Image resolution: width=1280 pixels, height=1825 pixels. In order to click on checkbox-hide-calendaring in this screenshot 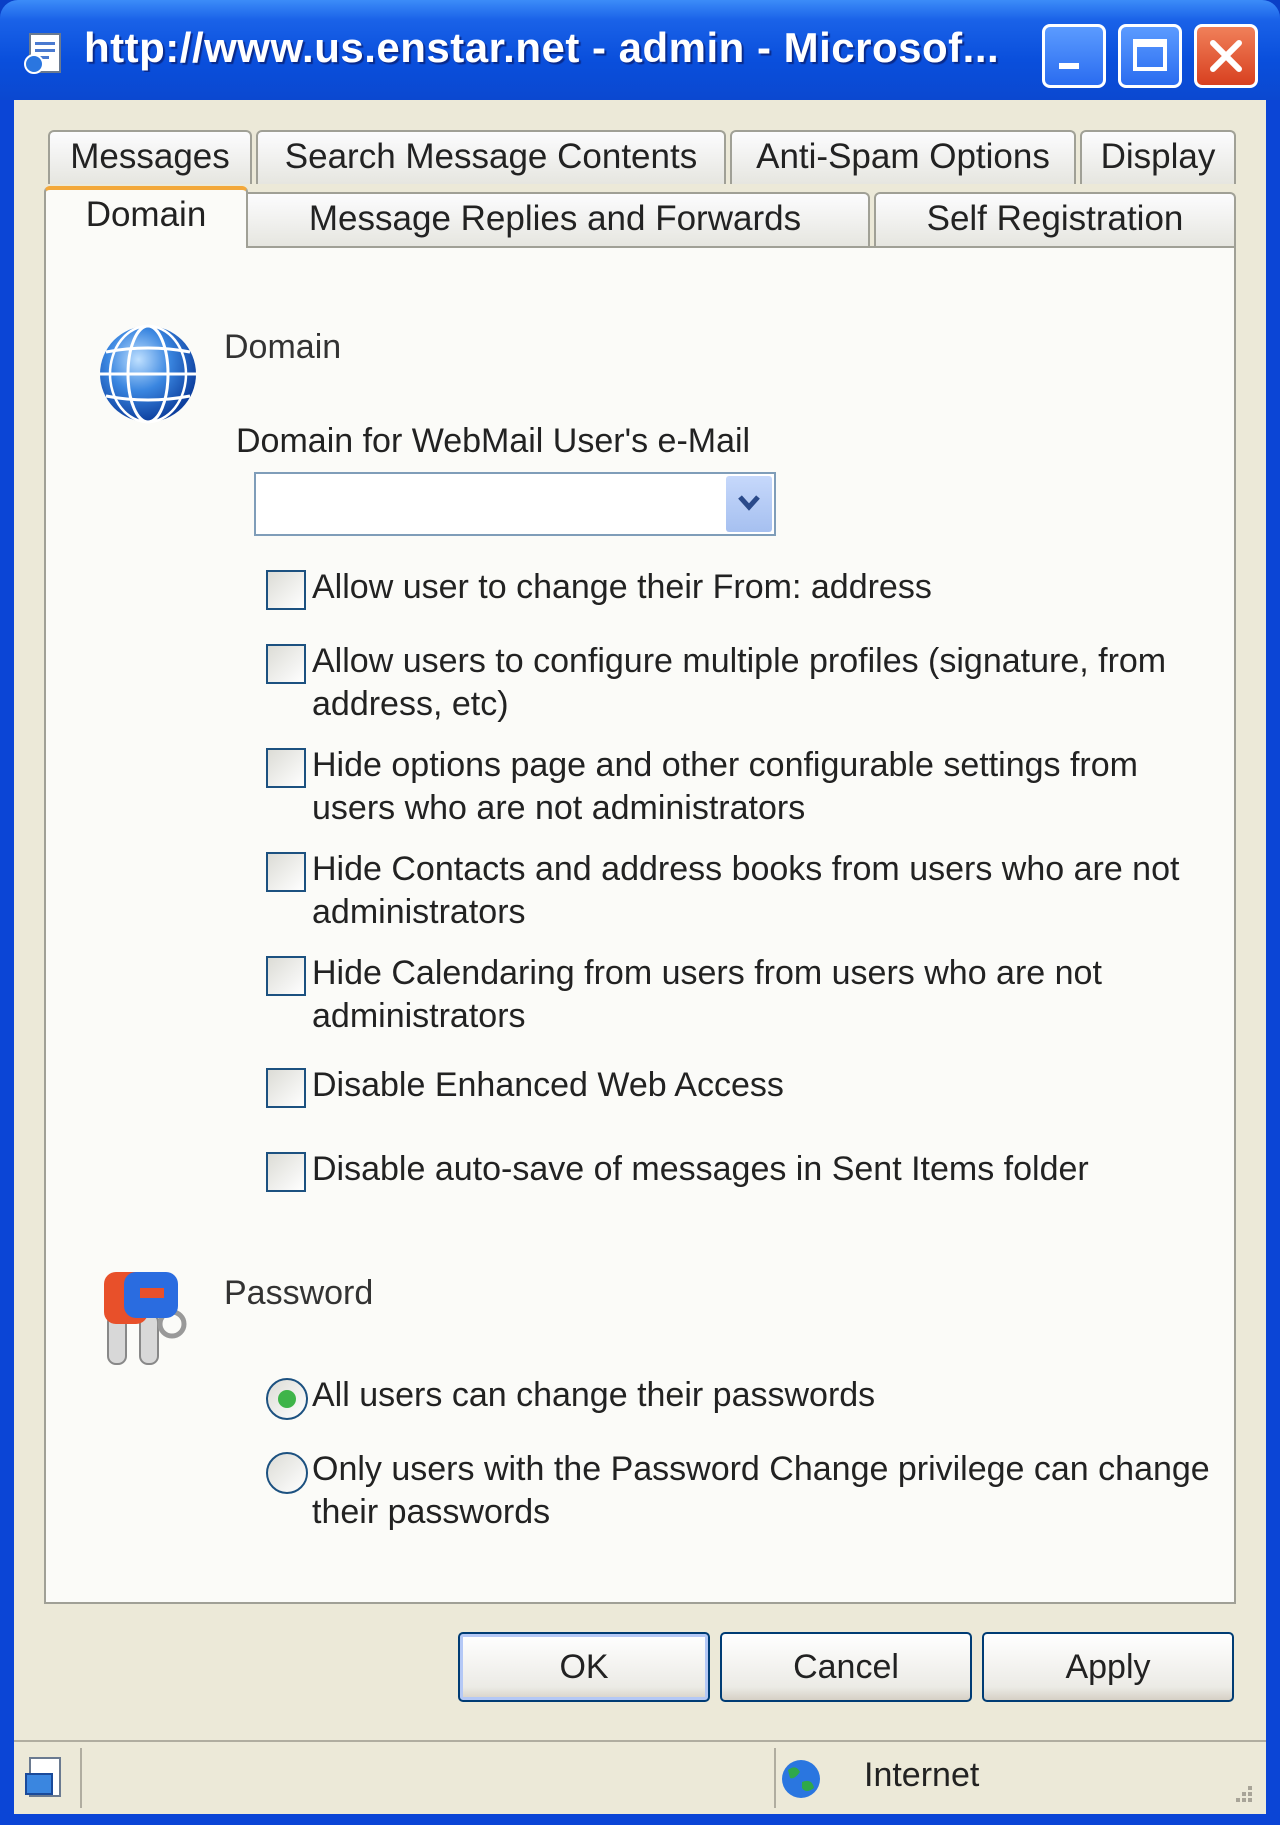, I will do `click(286, 976)`.